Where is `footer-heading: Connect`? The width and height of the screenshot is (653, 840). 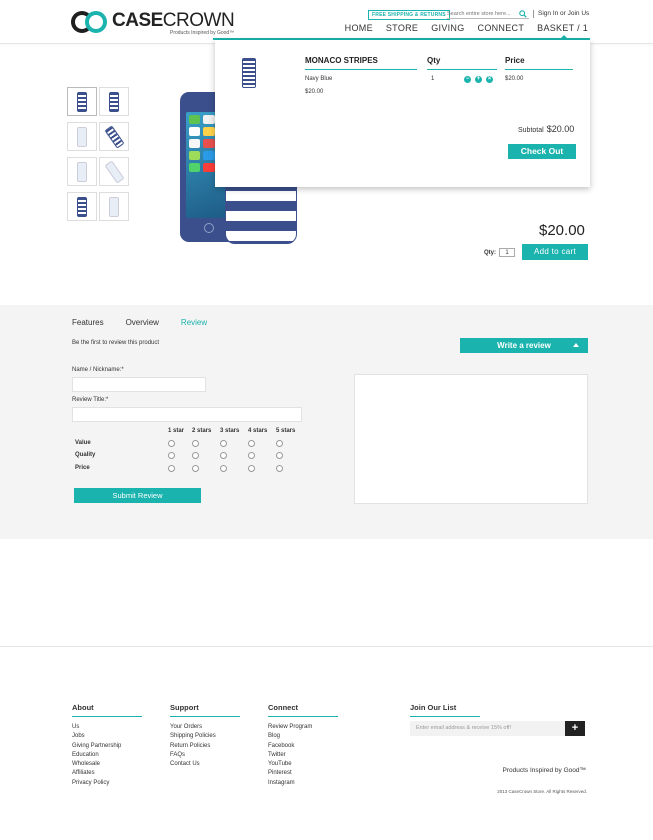
footer-heading: Connect is located at coordinates (303, 710).